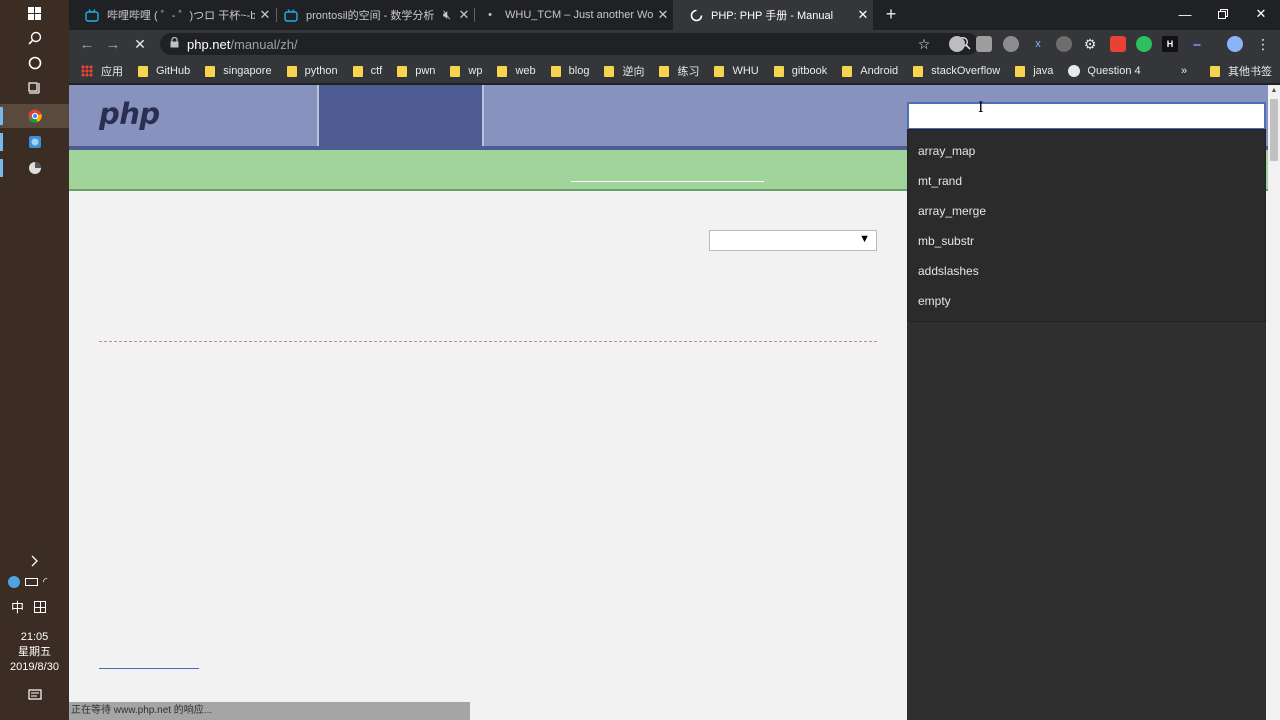 The width and height of the screenshot is (1280, 720). Describe the element at coordinates (400, 115) in the screenshot. I see `php-nav-active` at that location.